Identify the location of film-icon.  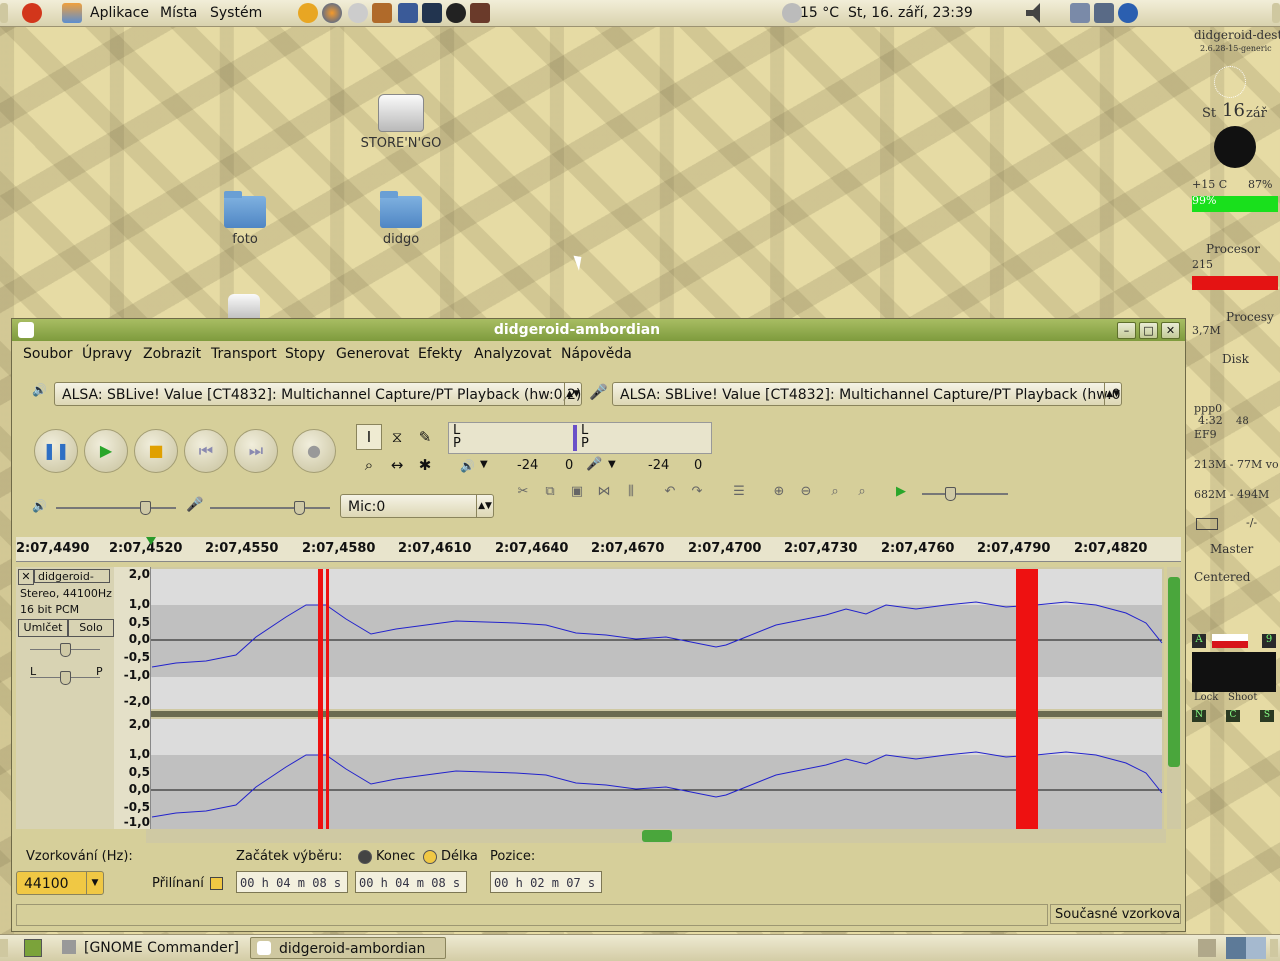
(480, 13).